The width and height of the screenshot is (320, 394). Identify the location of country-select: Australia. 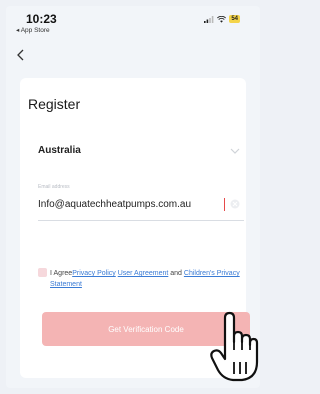
(141, 152).